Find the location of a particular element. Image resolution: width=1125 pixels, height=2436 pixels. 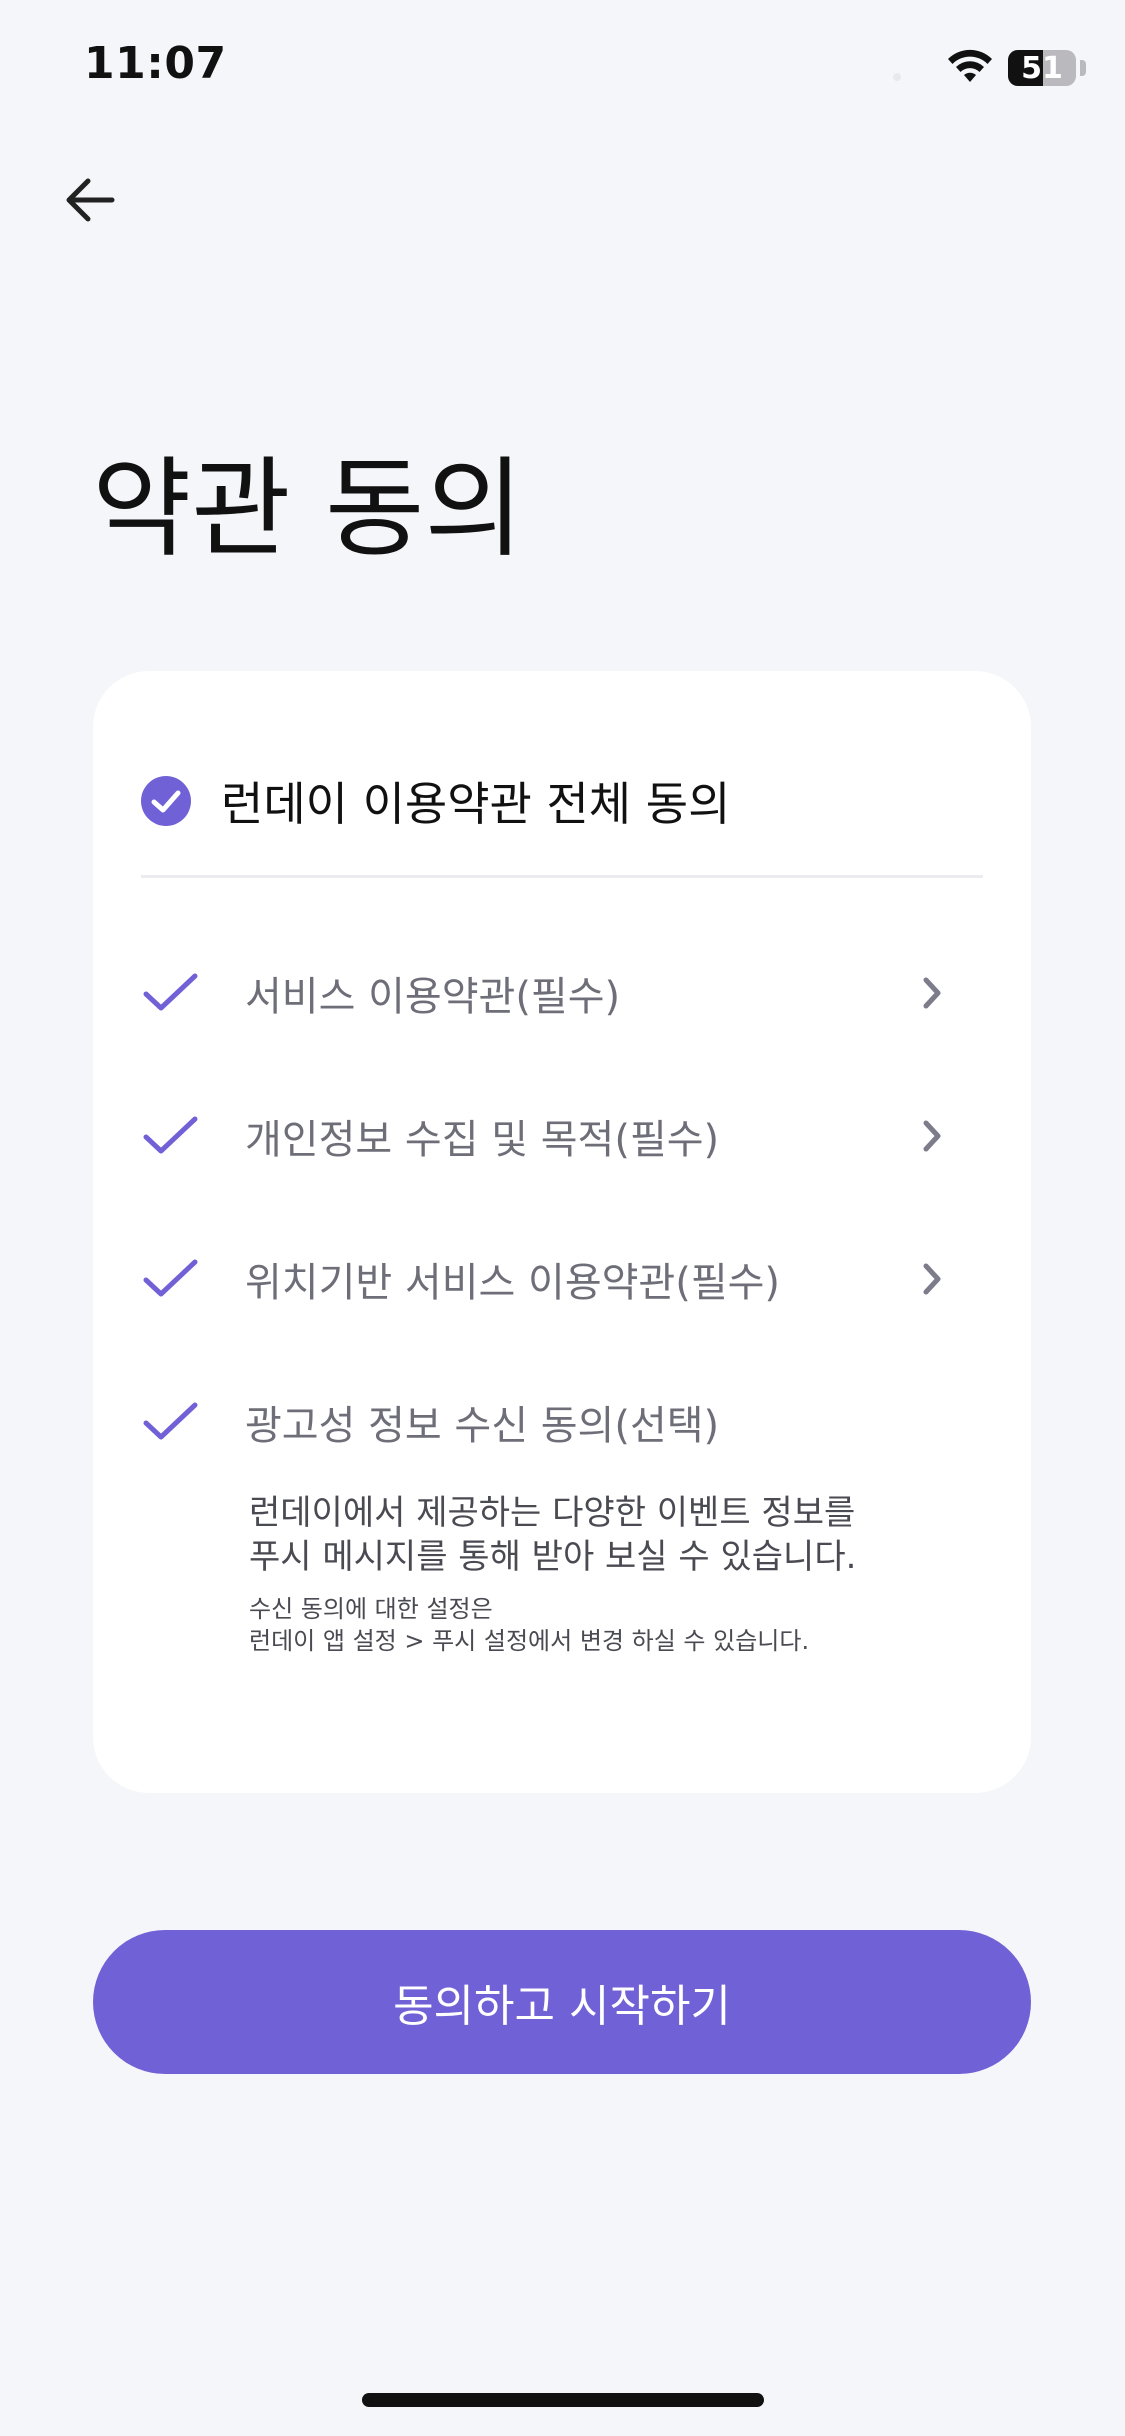

arrow-left-icon is located at coordinates (90, 200).